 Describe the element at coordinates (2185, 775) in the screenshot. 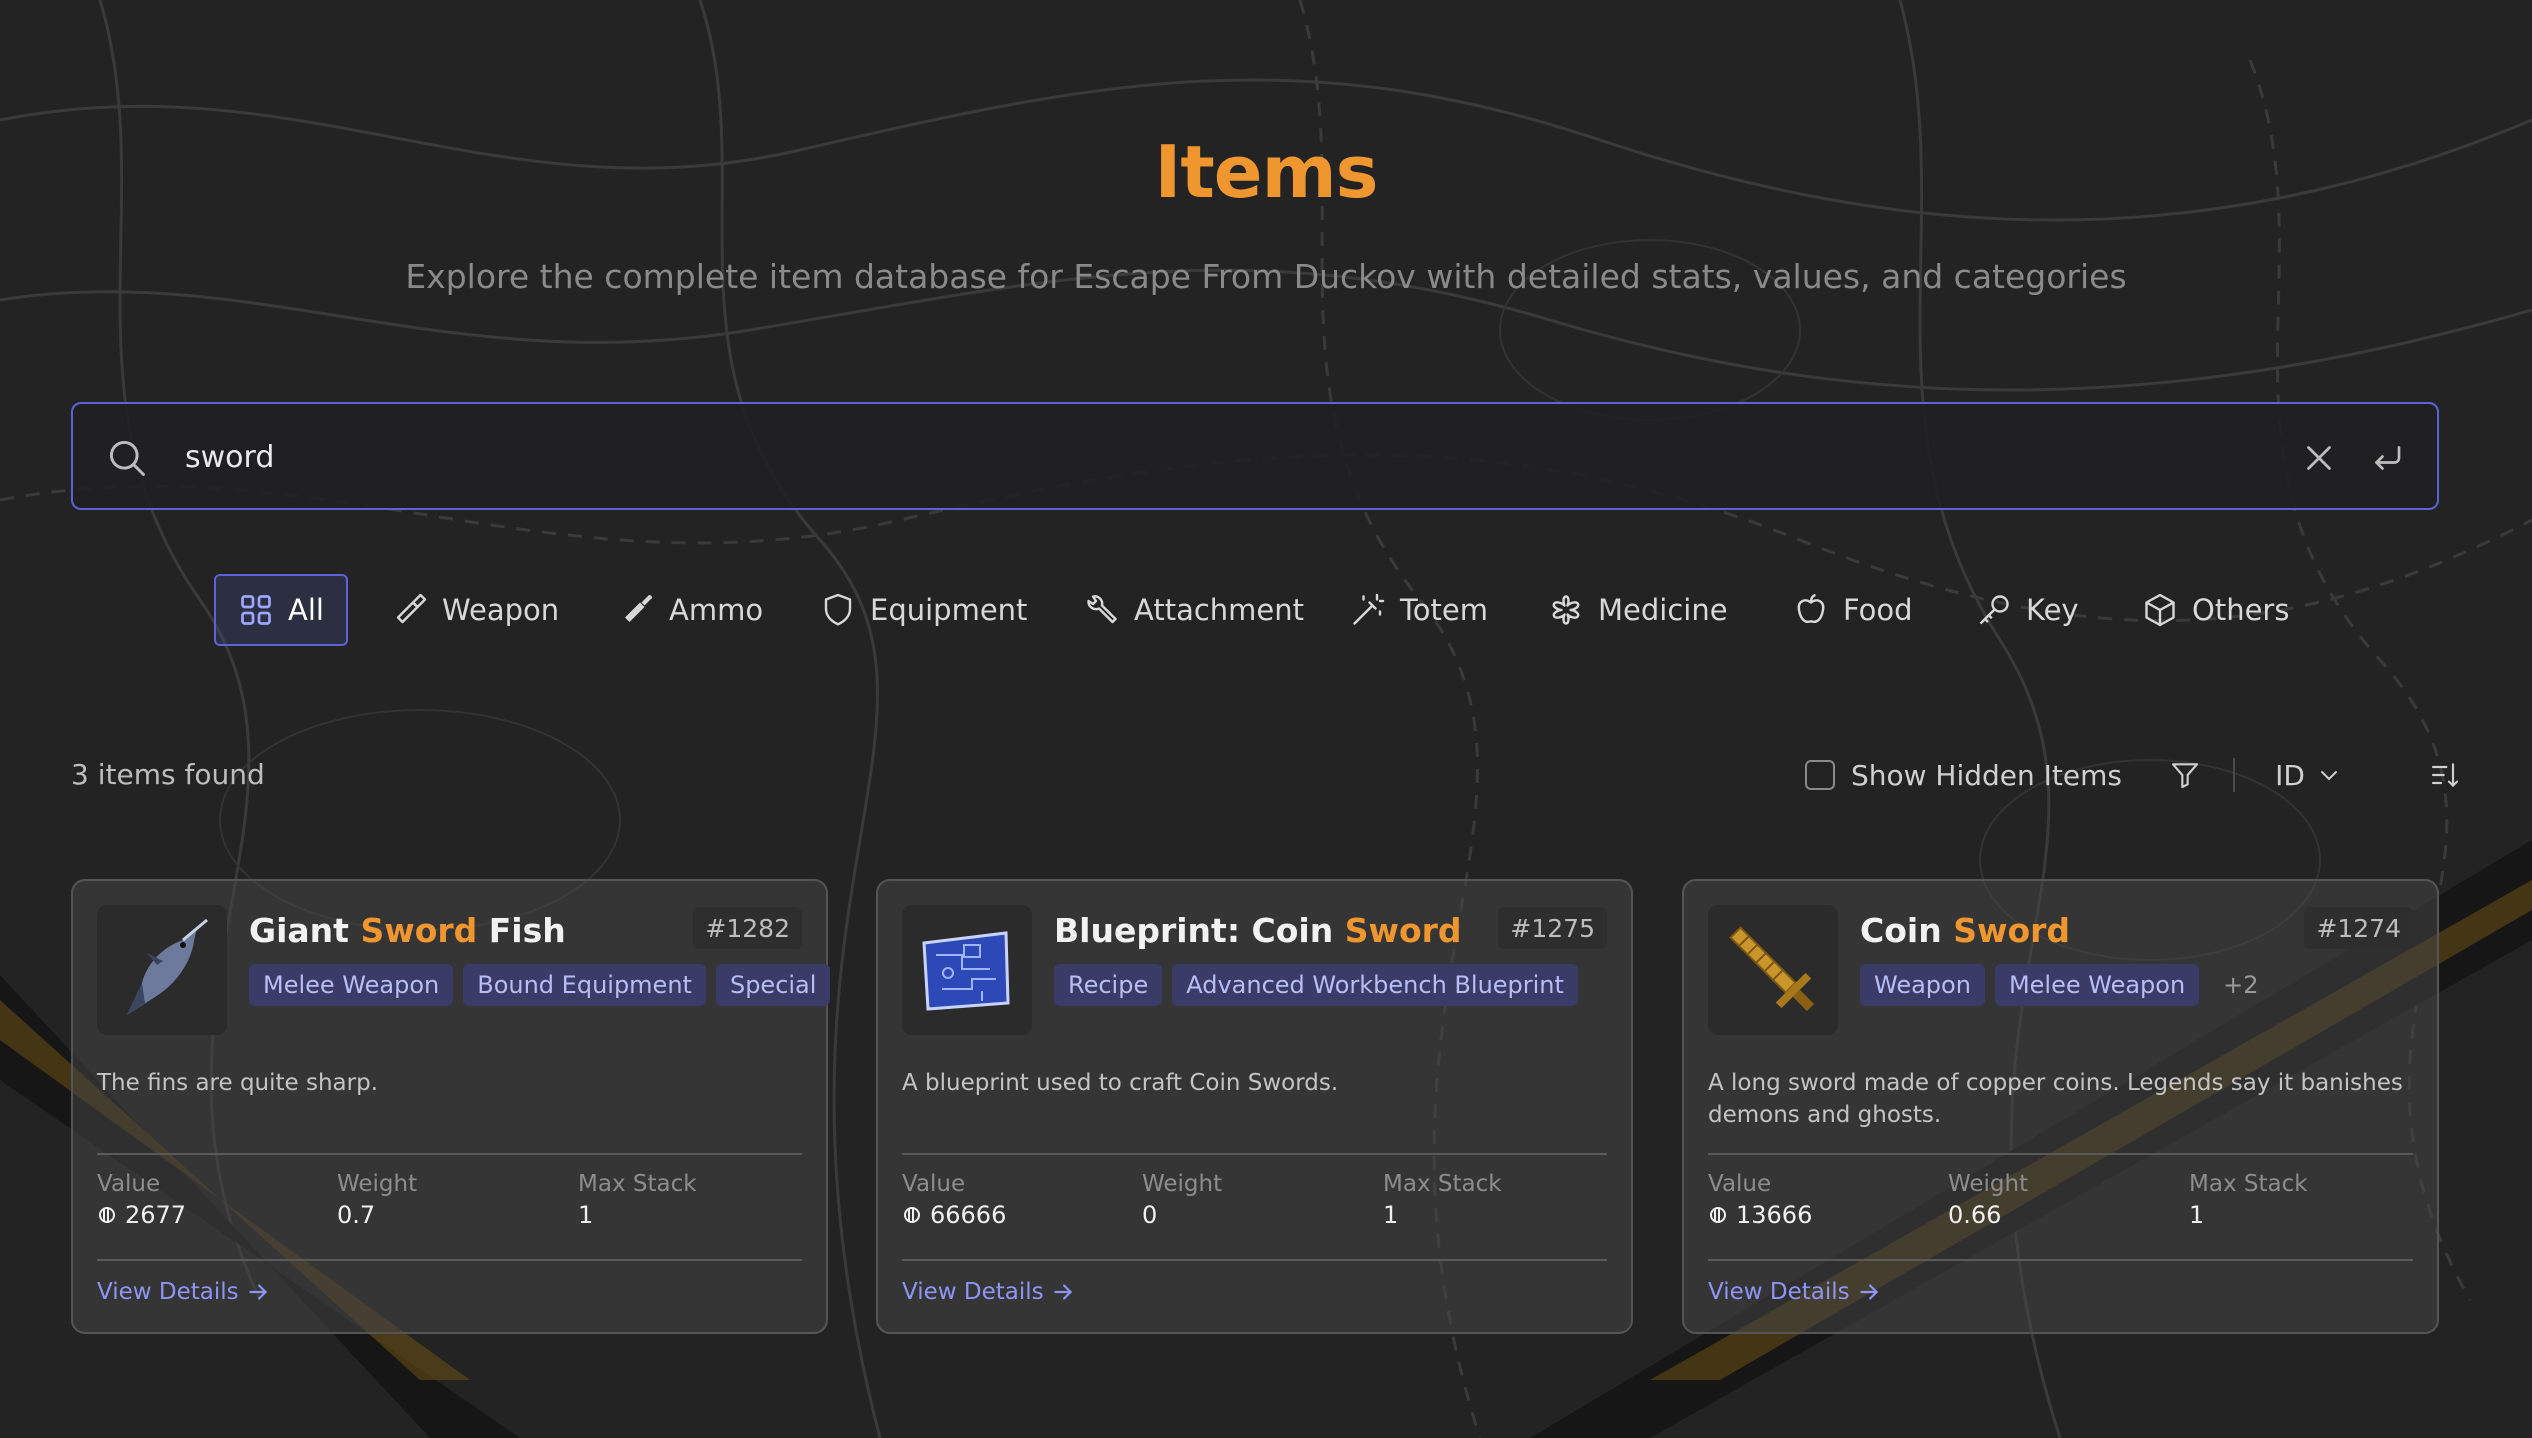

I see `filter-icon` at that location.